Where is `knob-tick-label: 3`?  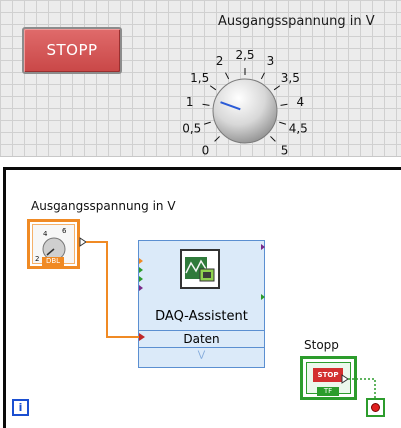
knob-tick-label: 3 is located at coordinates (271, 61).